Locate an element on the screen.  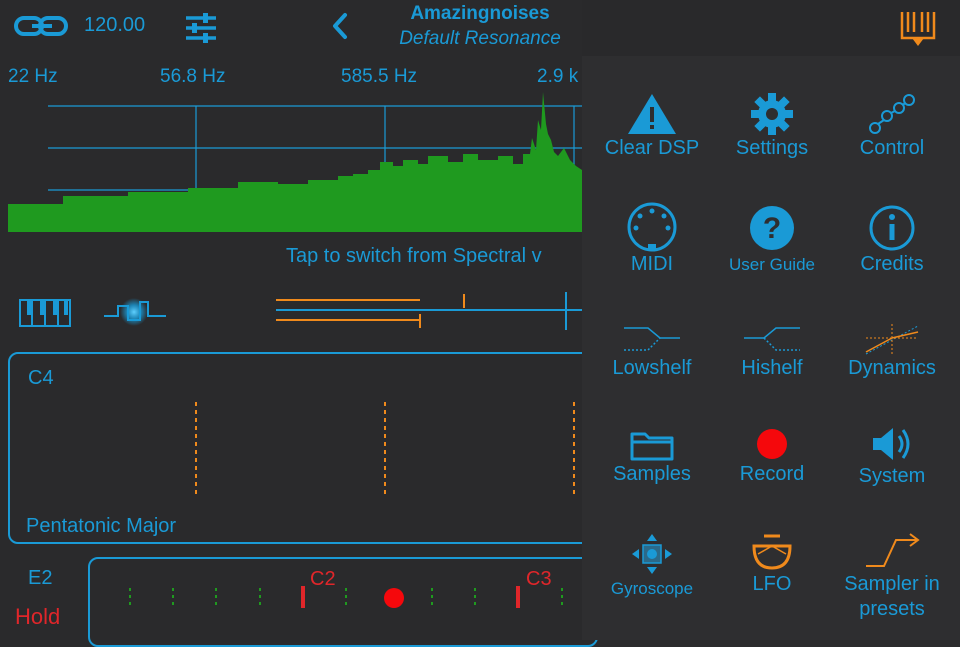
menu-item-label: Clear DSP is located at coordinates (652, 148).